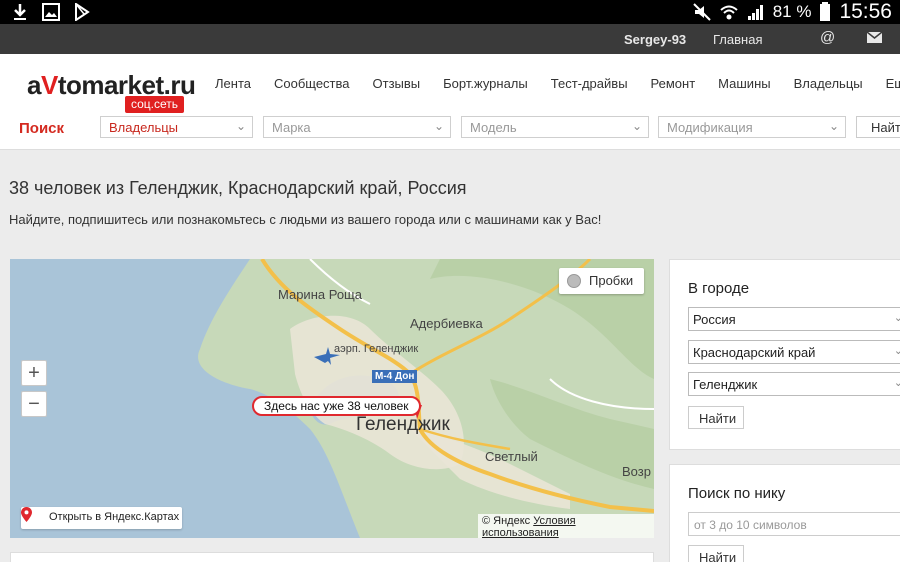 The width and height of the screenshot is (900, 562). I want to click on map-label-airport: аэрп. Геленджик, so click(376, 349).